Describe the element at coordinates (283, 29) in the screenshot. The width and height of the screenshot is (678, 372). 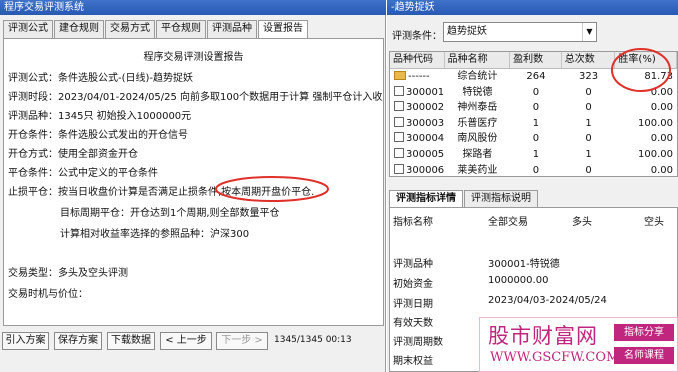
I see `tab-report: 设置报告` at that location.